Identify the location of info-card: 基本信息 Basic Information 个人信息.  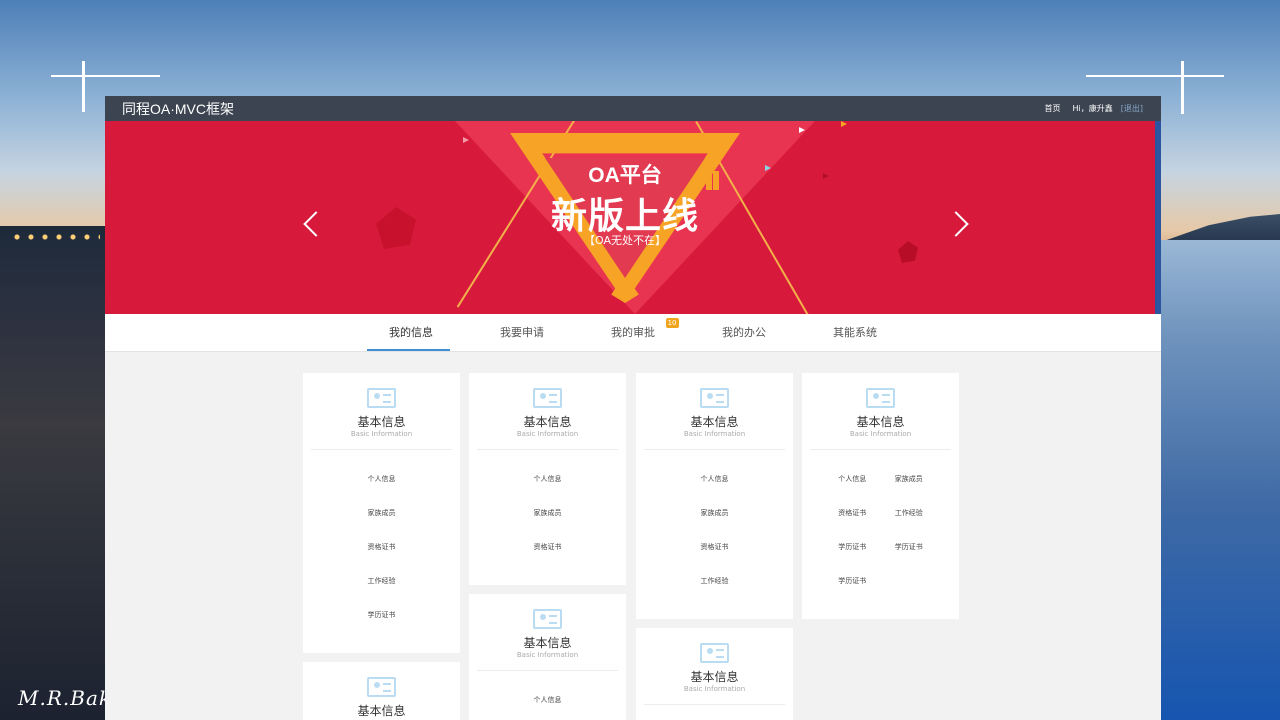
(547, 657).